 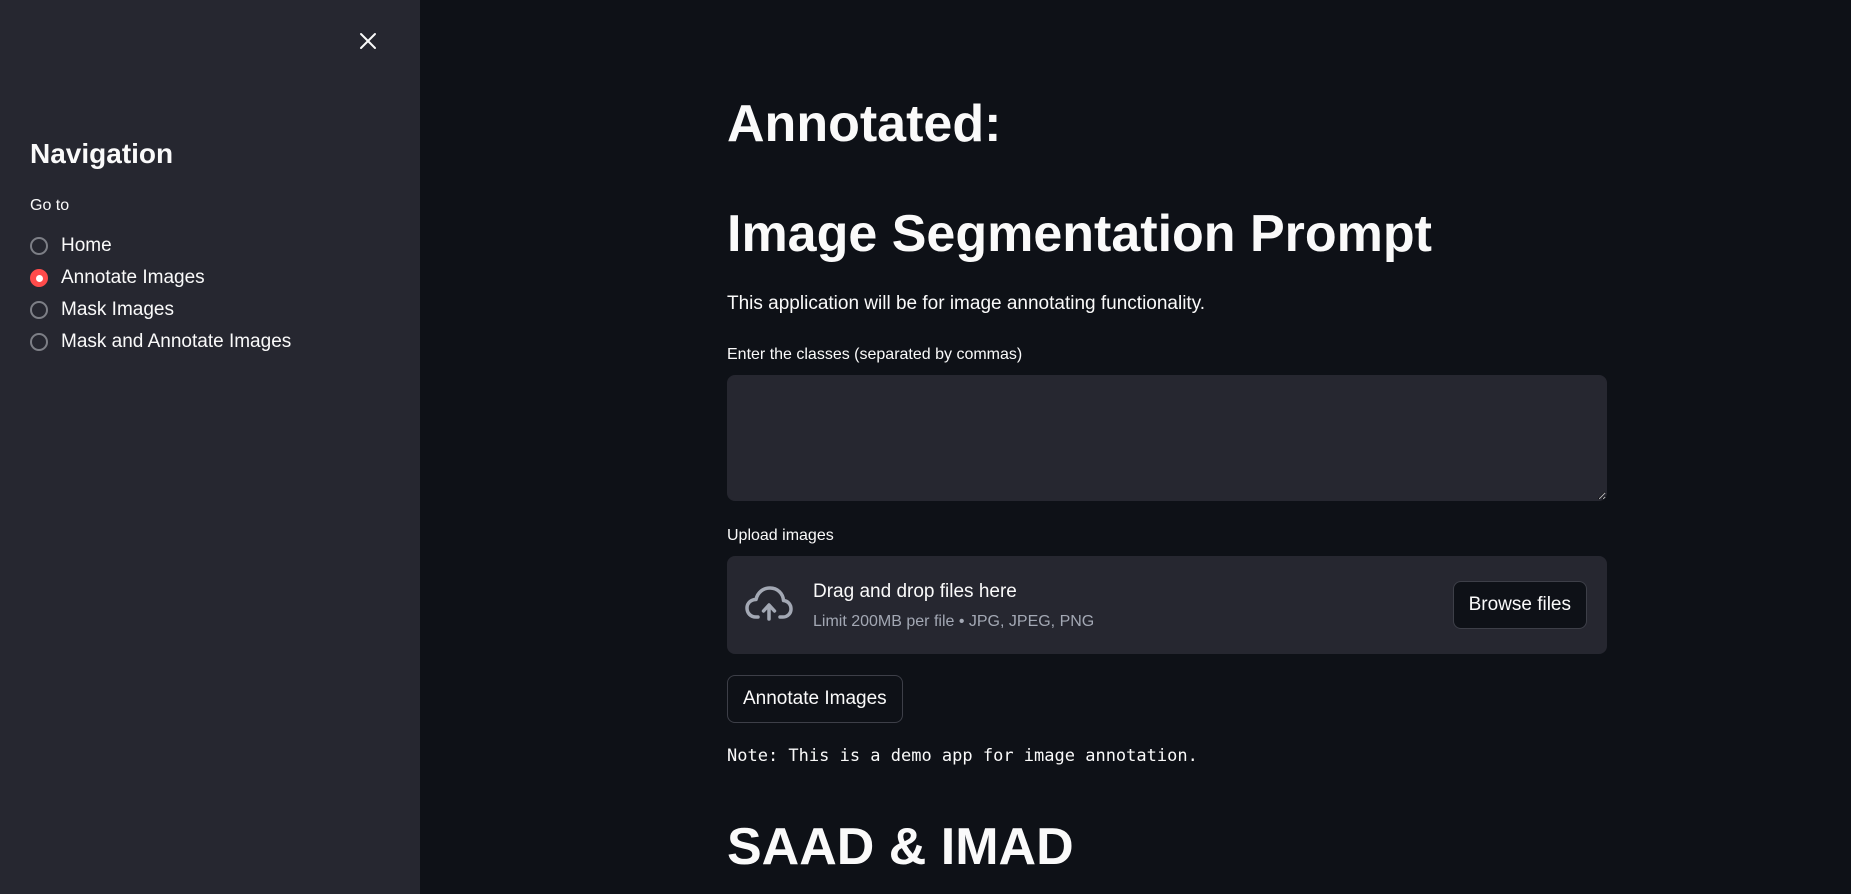 What do you see at coordinates (86, 245) in the screenshot?
I see `radio-option-label: Home` at bounding box center [86, 245].